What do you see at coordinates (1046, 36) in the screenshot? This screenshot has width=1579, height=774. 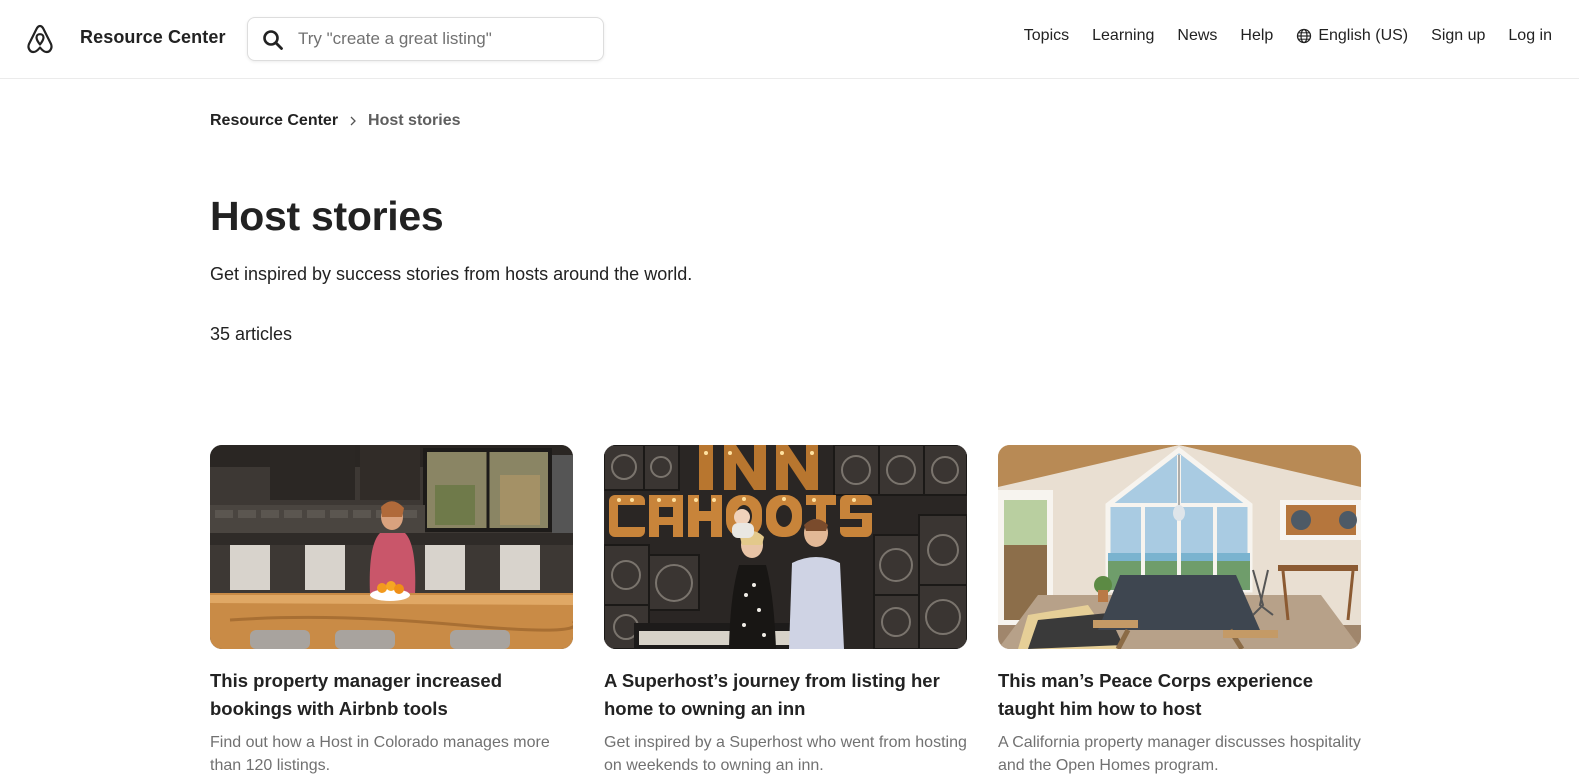 I see `nav-topics: Topics` at bounding box center [1046, 36].